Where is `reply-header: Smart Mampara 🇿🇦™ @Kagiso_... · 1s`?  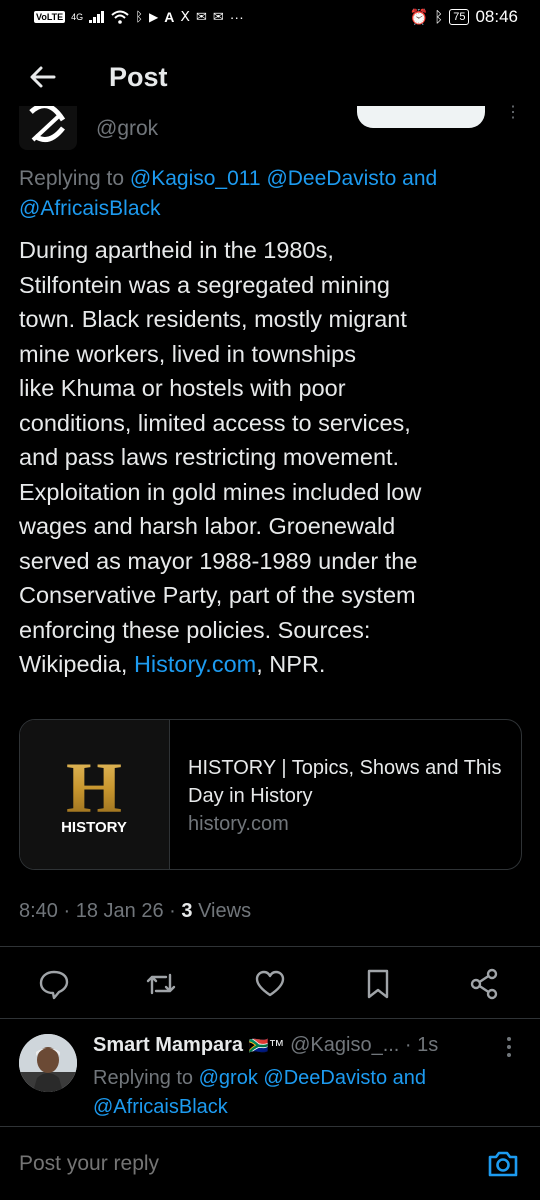 reply-header: Smart Mampara 🇿🇦™ @Kagiso_... · 1s is located at coordinates (265, 1045).